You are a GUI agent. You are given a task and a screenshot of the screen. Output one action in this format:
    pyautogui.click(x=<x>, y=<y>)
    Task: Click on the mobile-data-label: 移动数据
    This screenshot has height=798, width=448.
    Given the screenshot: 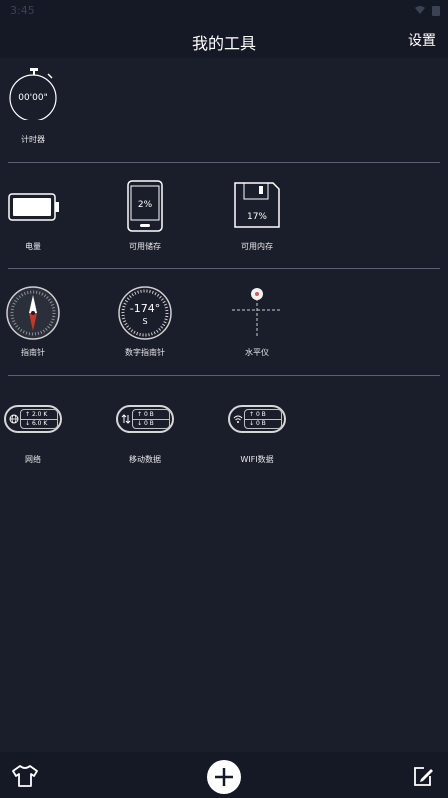 What is the action you would take?
    pyautogui.click(x=145, y=459)
    